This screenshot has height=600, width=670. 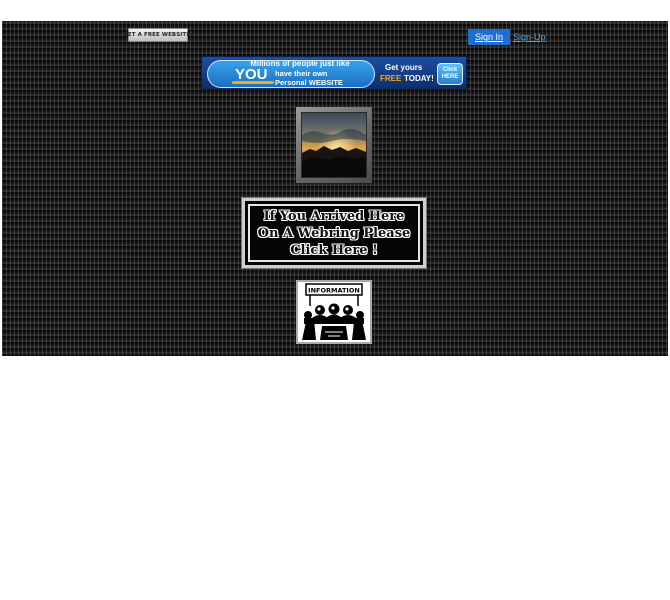 I want to click on banner-swoosh, so click(x=253, y=82).